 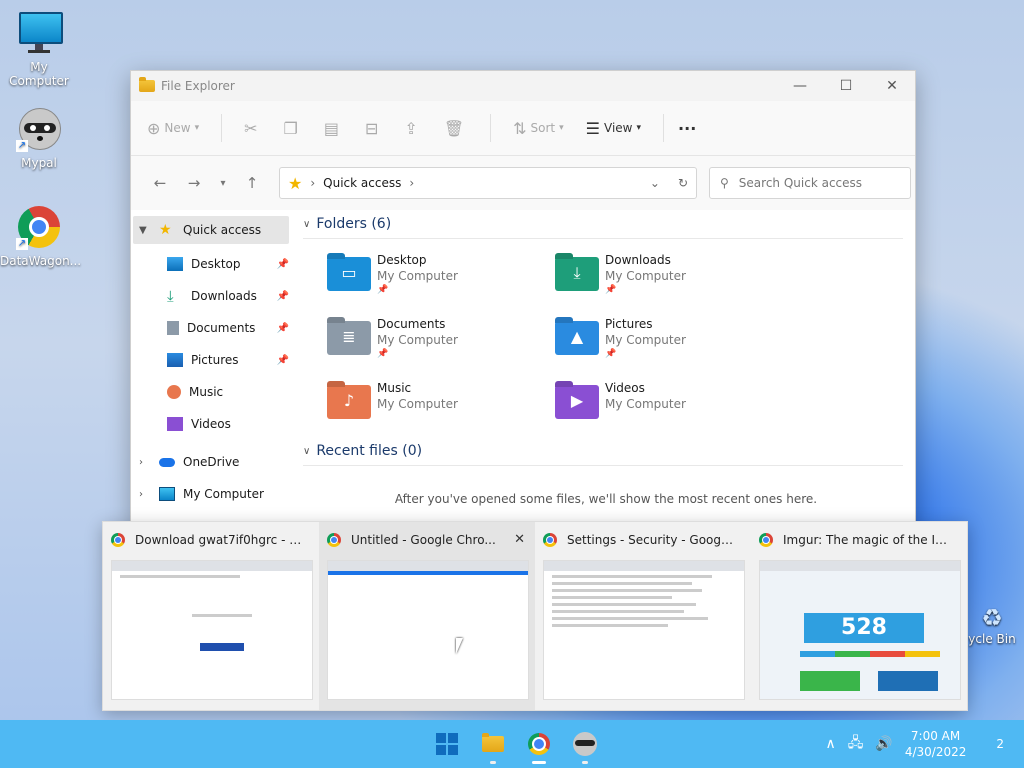 I want to click on search-box: ⚲ Search Quick access, so click(x=810, y=183).